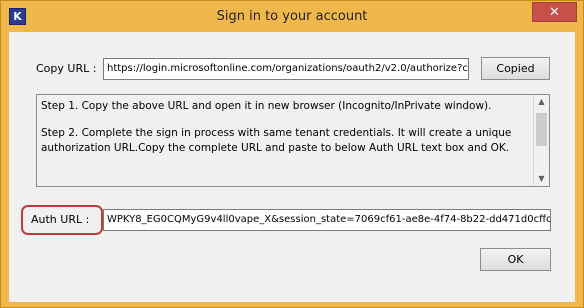 Image resolution: width=584 pixels, height=308 pixels. I want to click on close-button: ✕, so click(554, 12).